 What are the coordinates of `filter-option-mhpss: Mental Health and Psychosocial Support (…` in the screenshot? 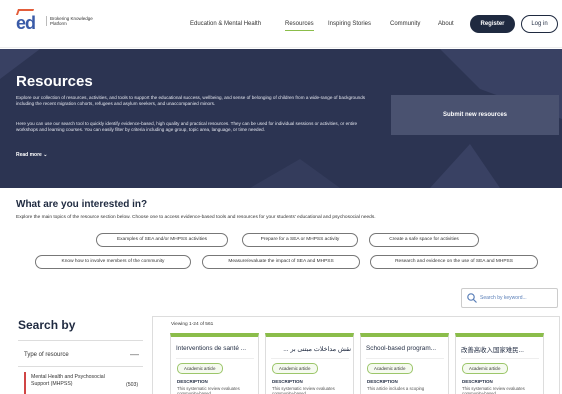 It's located at (84, 383).